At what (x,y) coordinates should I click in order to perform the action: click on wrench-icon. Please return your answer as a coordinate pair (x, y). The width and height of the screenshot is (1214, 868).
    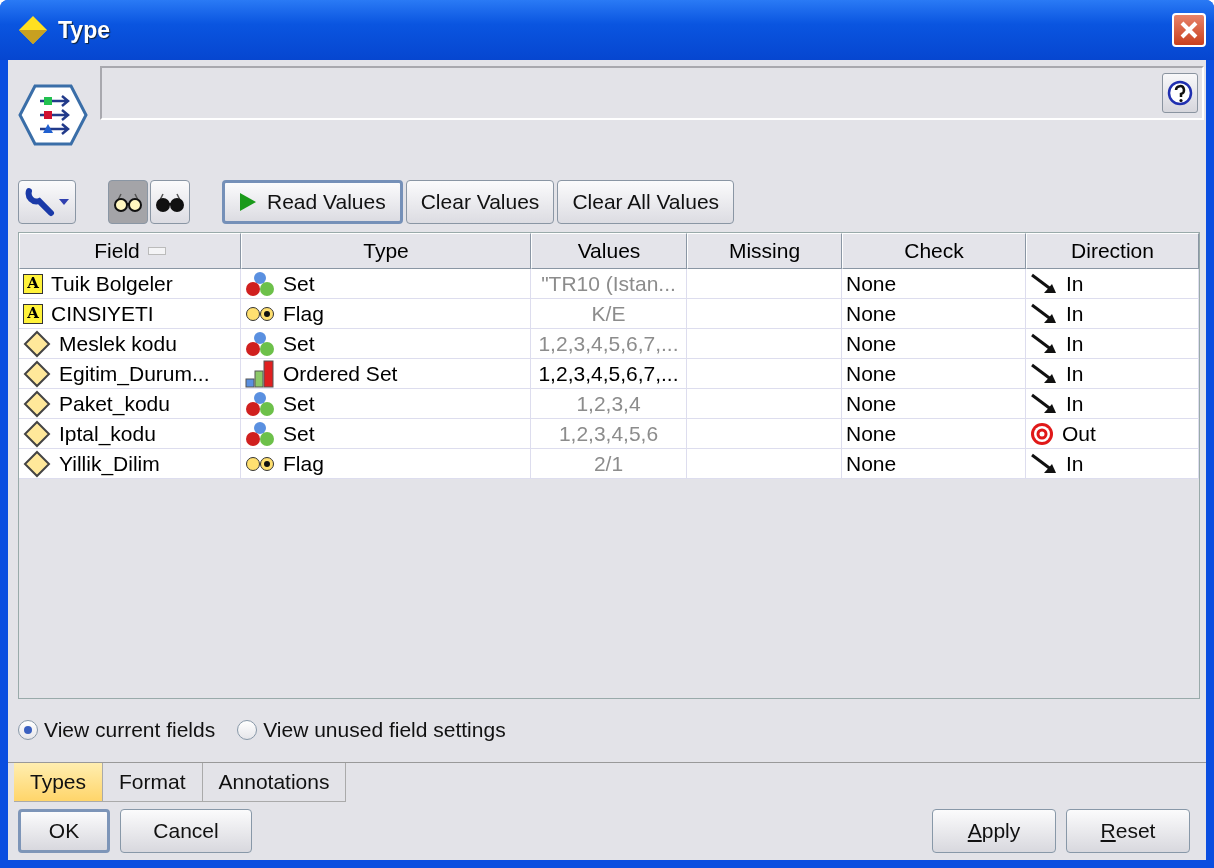
    Looking at the image, I should click on (41, 202).